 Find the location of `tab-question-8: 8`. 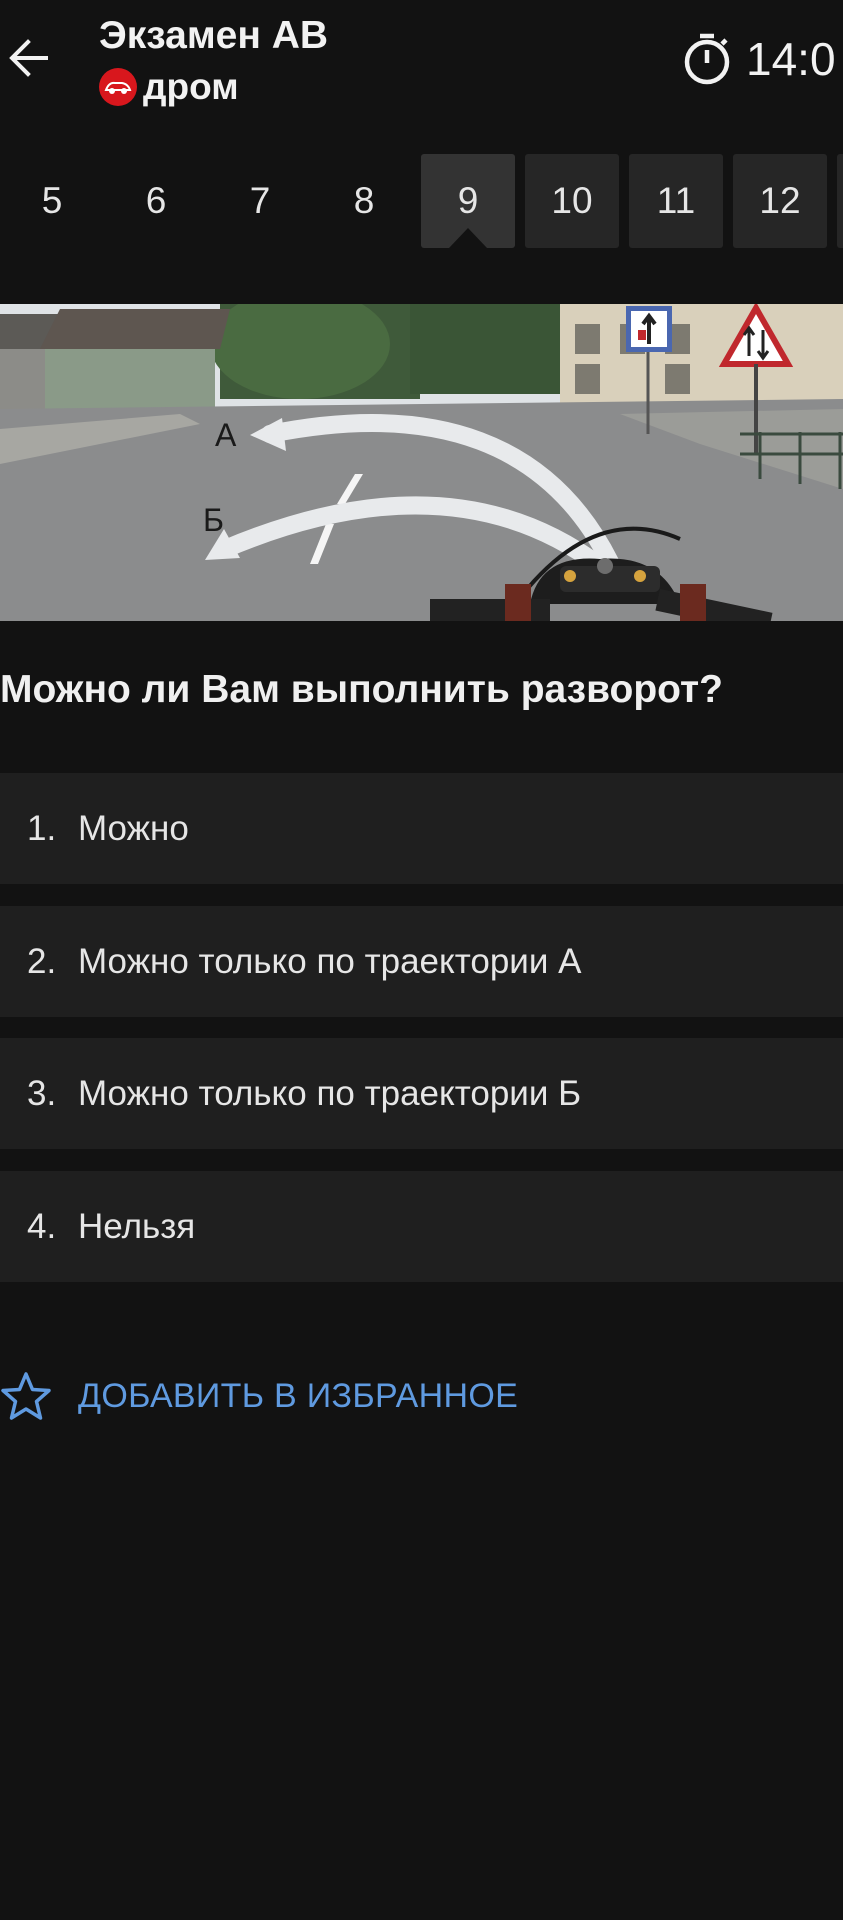

tab-question-8: 8 is located at coordinates (364, 201).